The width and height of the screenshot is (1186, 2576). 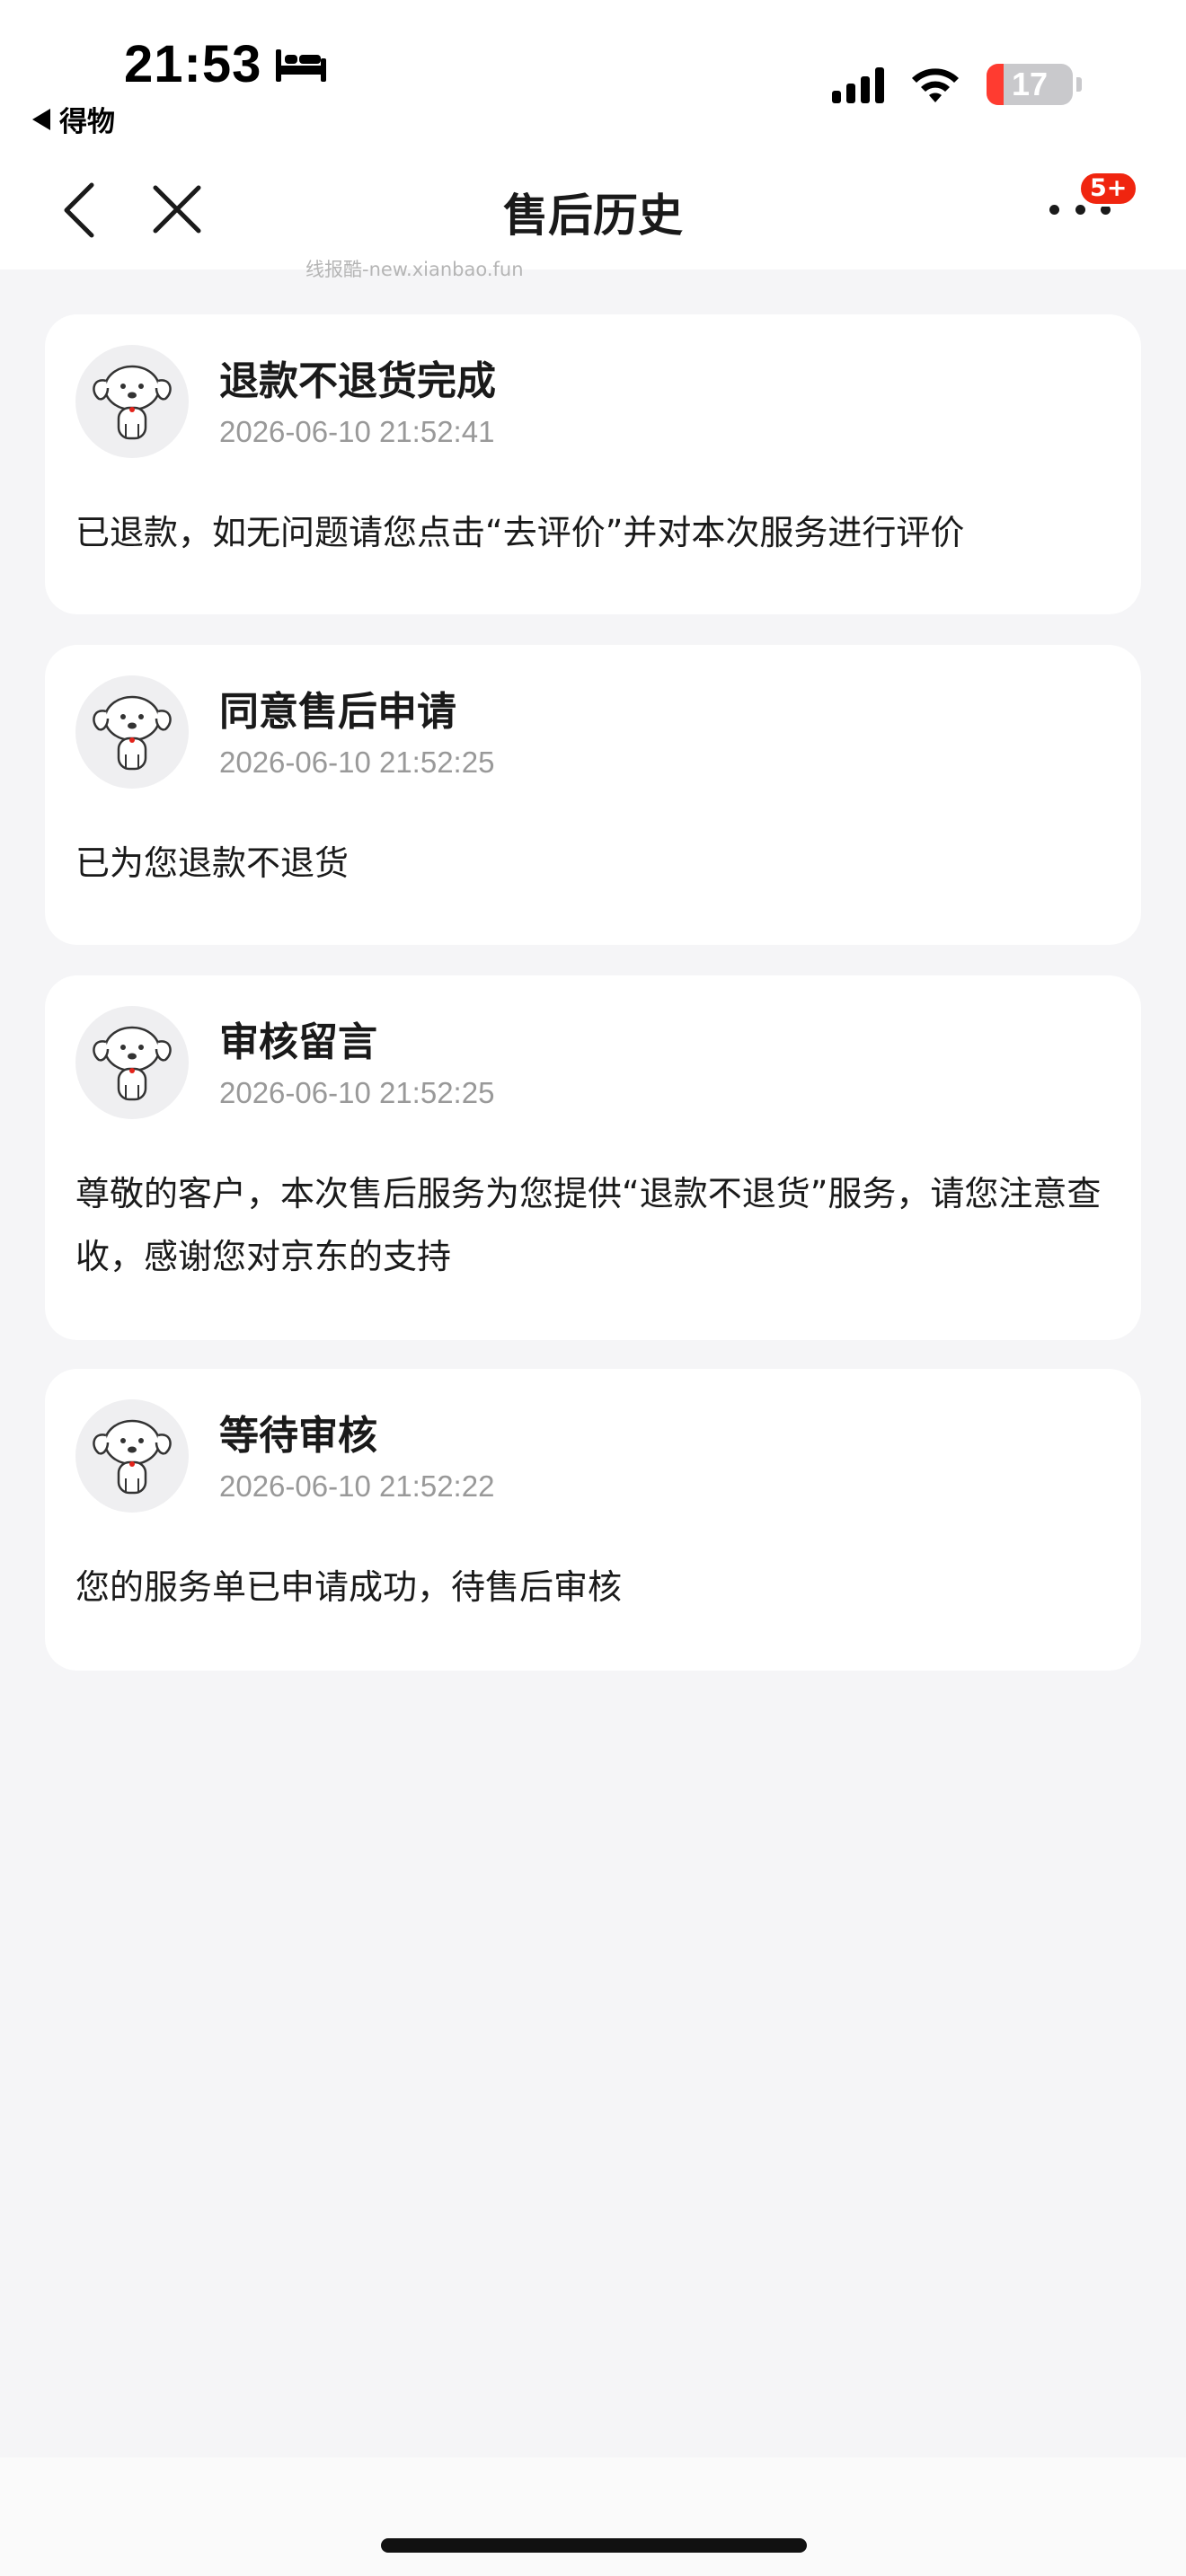 I want to click on status-indicators: 17, so click(x=957, y=84).